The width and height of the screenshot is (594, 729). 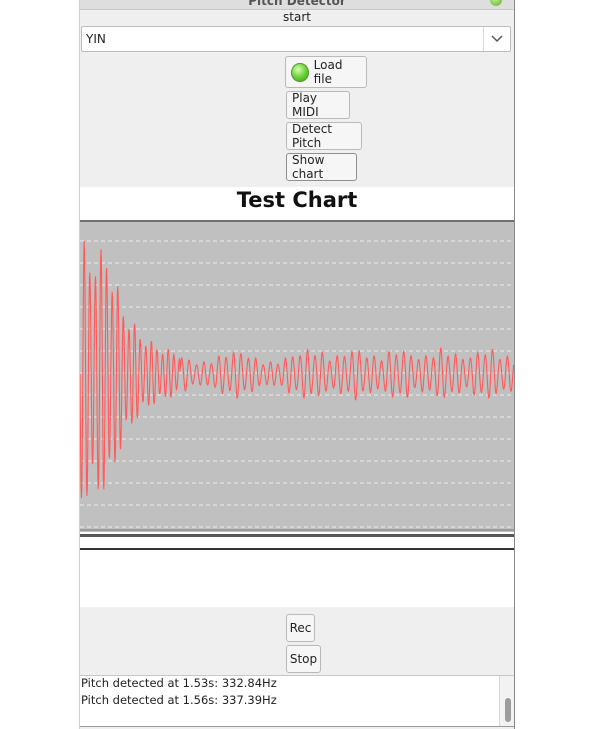 What do you see at coordinates (296, 39) in the screenshot?
I see `algorithm-select: YIN` at bounding box center [296, 39].